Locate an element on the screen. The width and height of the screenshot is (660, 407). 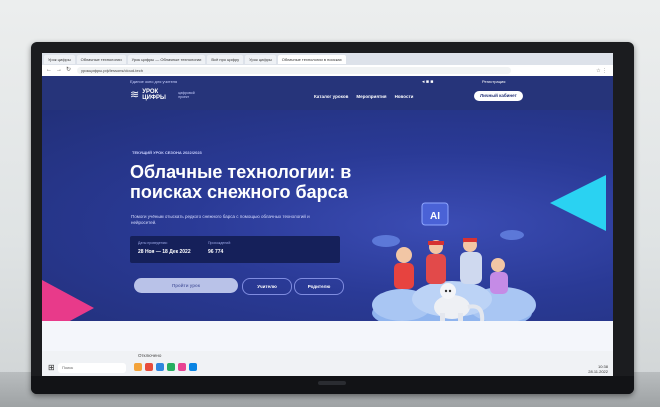
header-topline: Единое окно для учителя is located at coordinates (154, 81).